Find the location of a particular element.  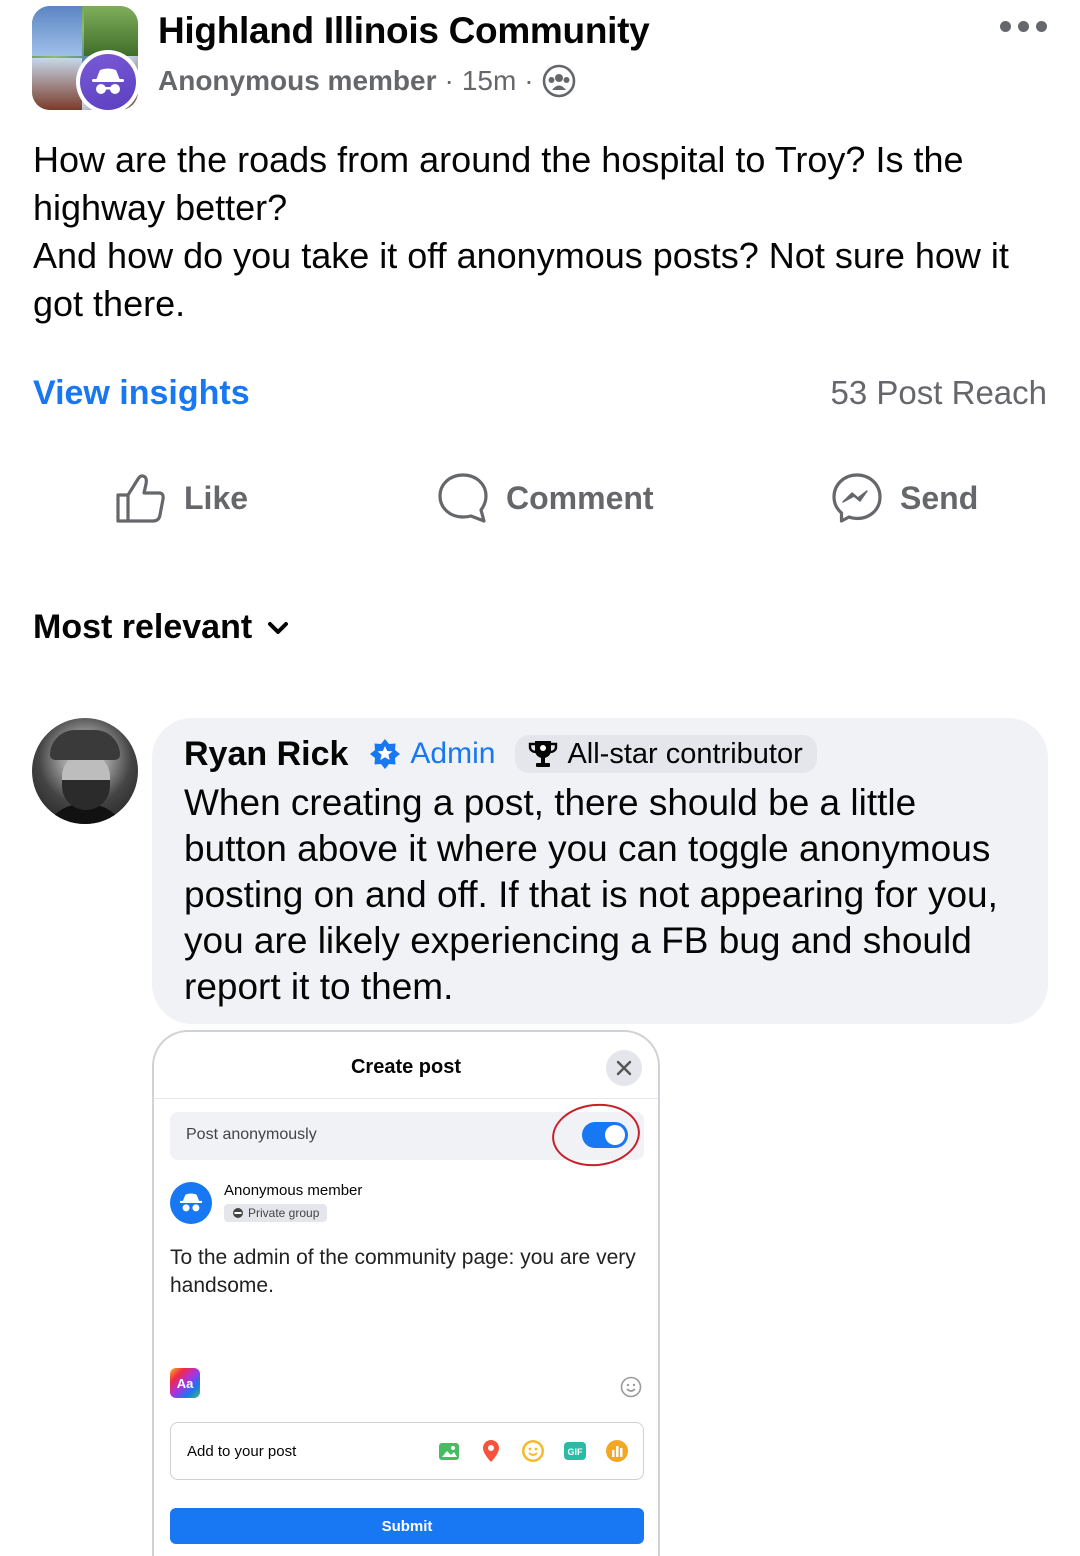

post-anonymously-label: Post anonymously is located at coordinates (251, 1134).